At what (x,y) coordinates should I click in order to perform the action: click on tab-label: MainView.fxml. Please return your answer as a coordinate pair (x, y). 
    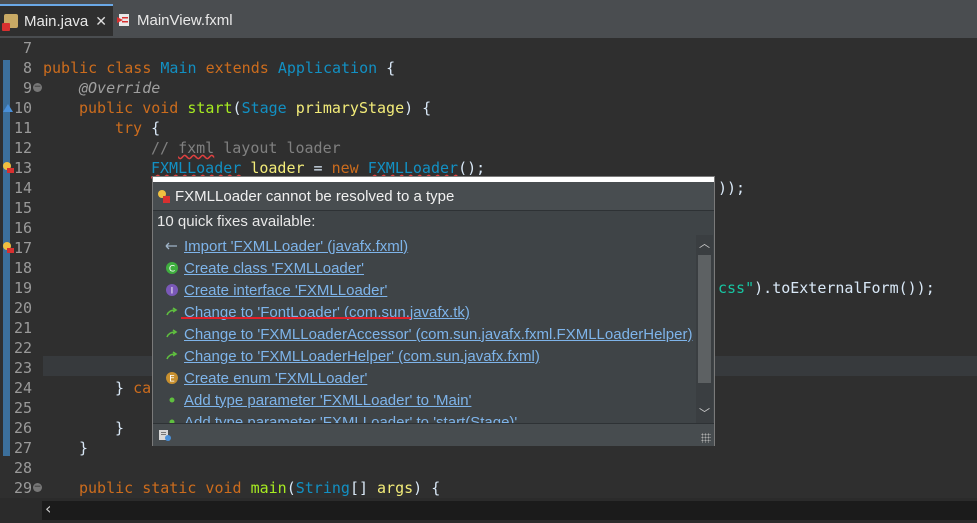
    Looking at the image, I should click on (185, 20).